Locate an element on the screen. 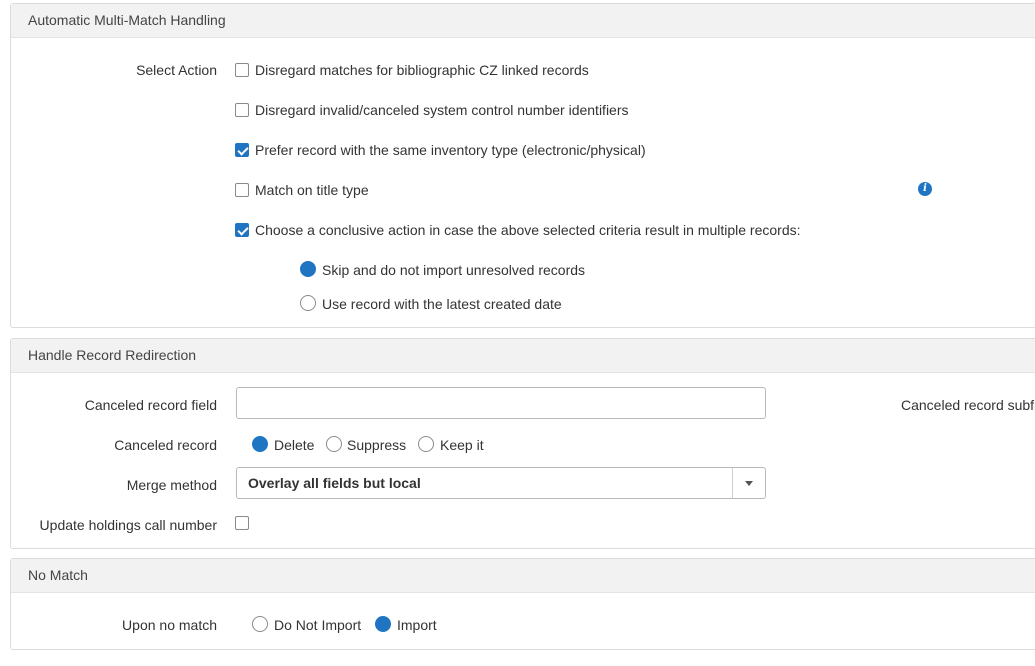 This screenshot has width=1035, height=666. canceled-record-subfield-label: Canceled record subfi is located at coordinates (968, 405).